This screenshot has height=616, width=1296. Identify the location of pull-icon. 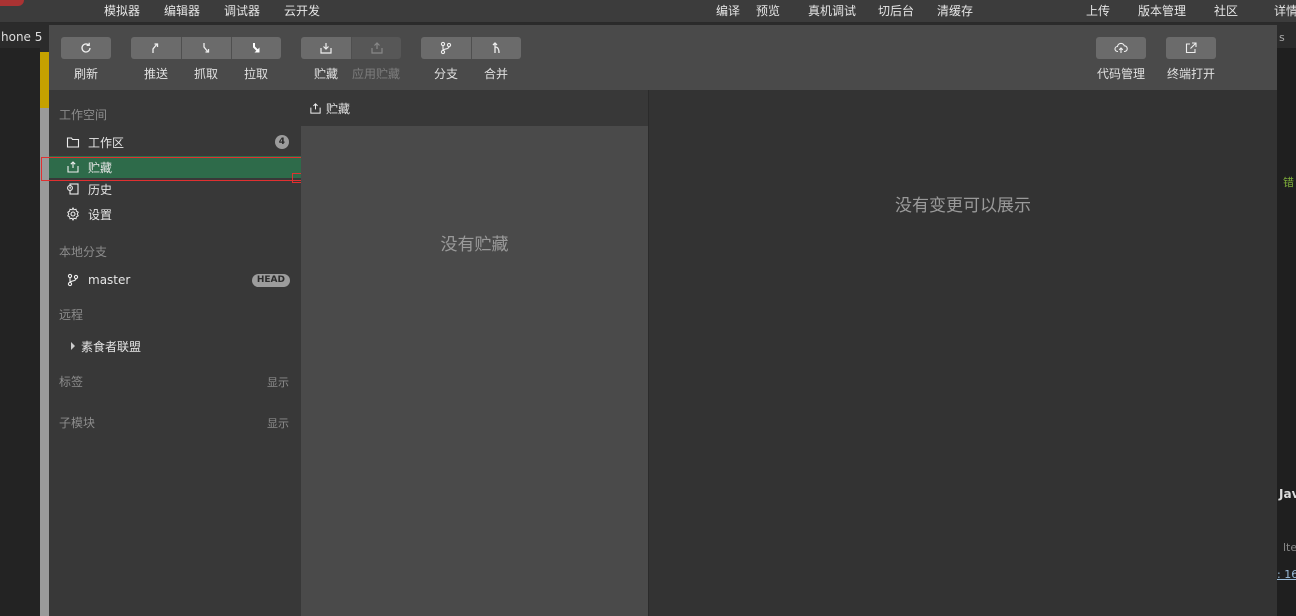
(255, 48).